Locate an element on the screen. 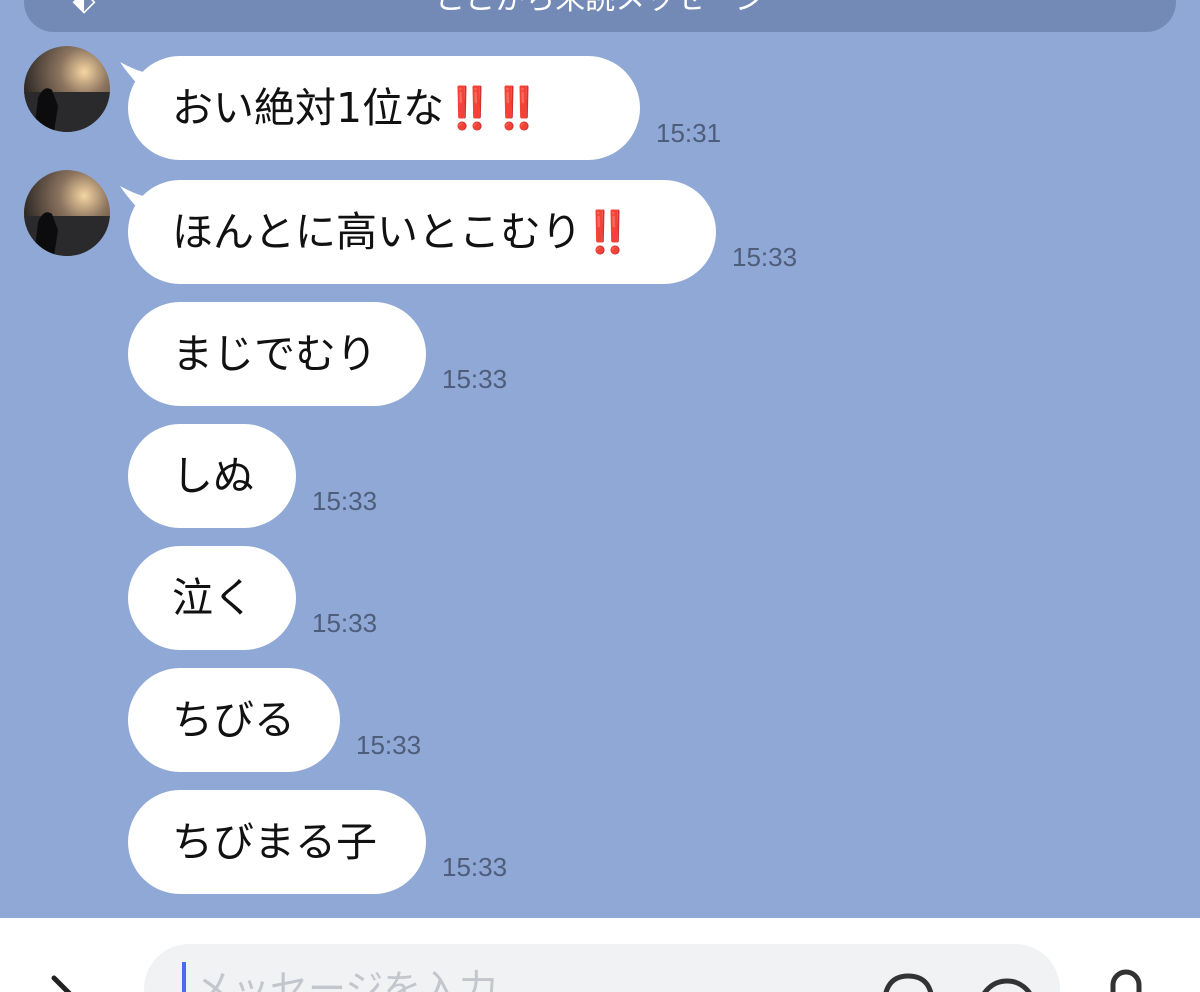 The image size is (1200, 992). message-bubble: 泣く is located at coordinates (212, 598).